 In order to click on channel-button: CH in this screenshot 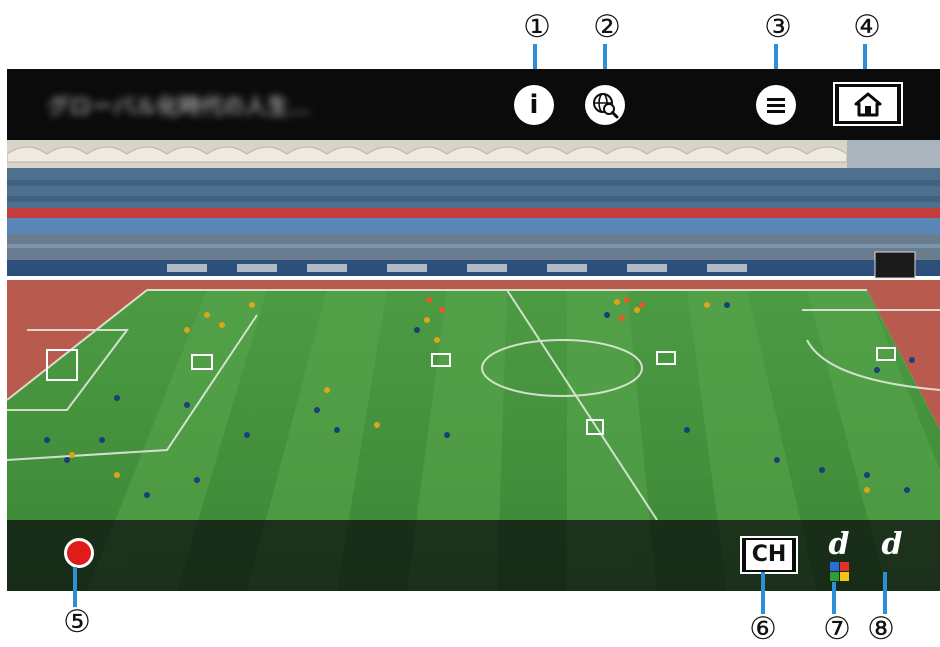, I will do `click(769, 555)`.